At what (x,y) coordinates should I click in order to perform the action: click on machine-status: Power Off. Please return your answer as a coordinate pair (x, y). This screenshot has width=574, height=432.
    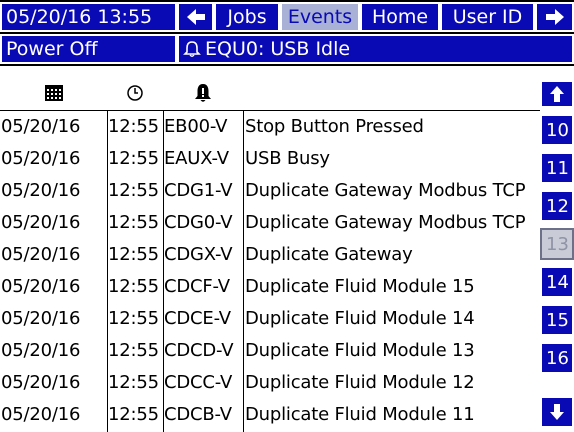
    Looking at the image, I should click on (88, 49).